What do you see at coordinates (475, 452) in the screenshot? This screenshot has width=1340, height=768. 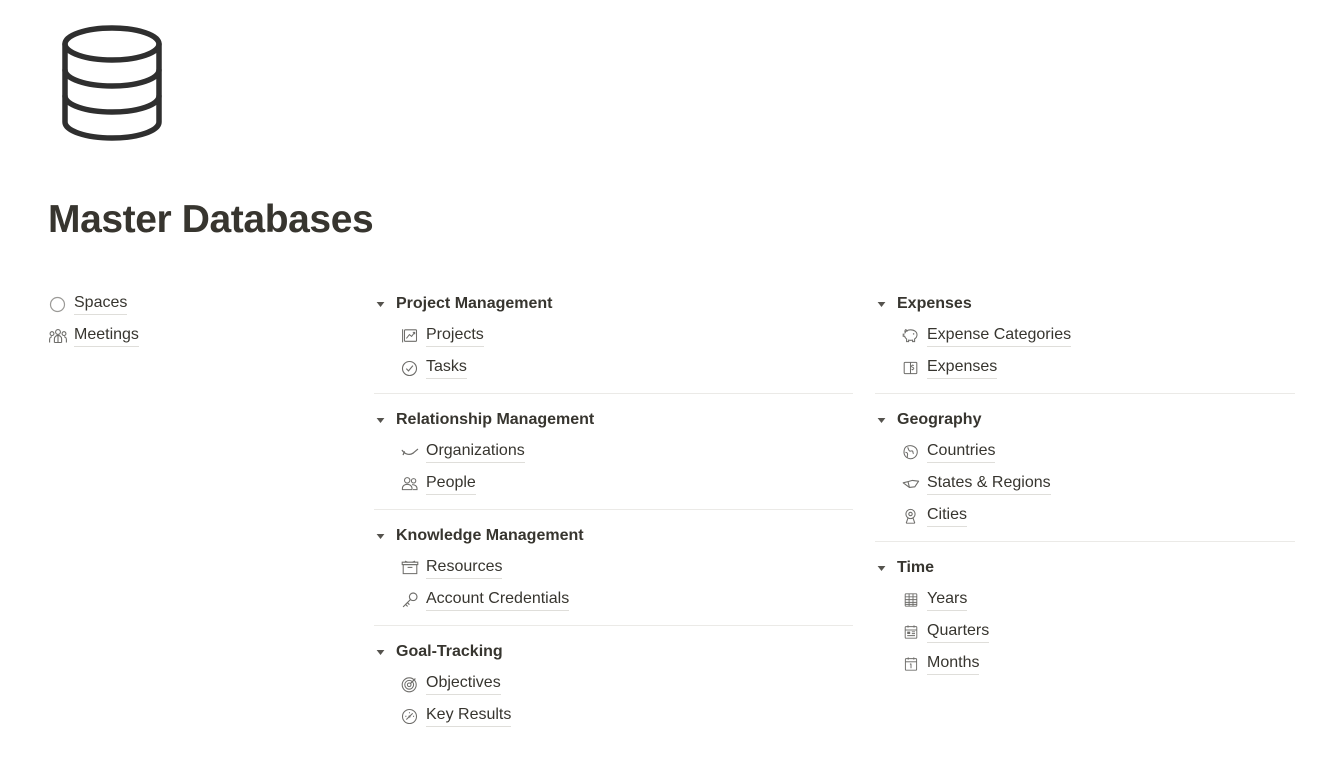 I see `item-organizations-label: Organizations` at bounding box center [475, 452].